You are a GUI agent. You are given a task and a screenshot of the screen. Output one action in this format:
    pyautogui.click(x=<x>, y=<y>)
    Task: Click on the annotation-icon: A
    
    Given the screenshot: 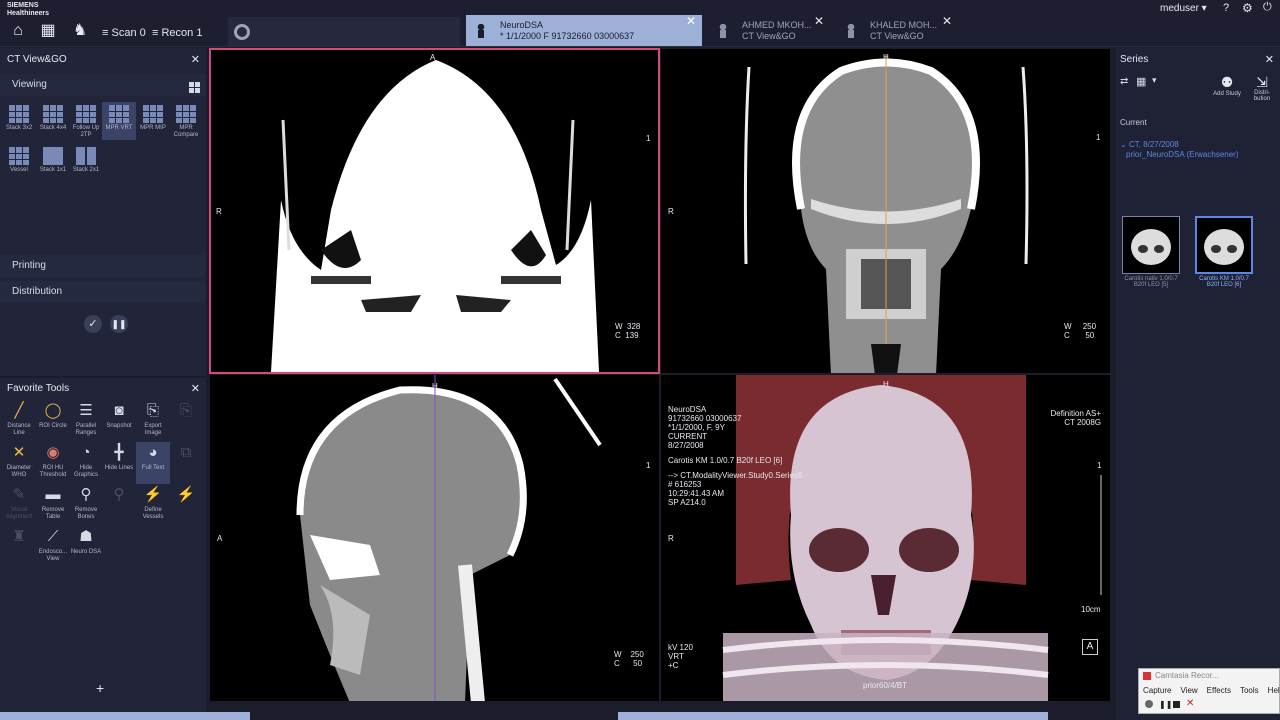 What is the action you would take?
    pyautogui.click(x=1090, y=647)
    